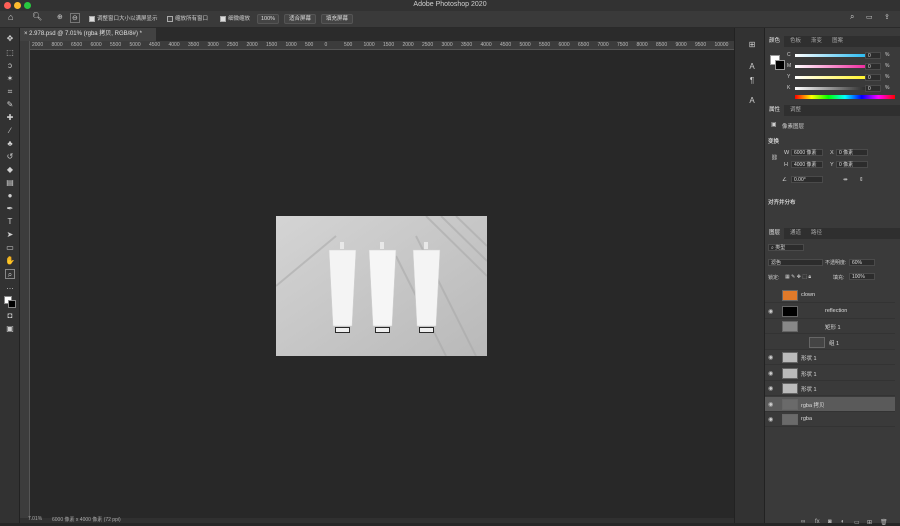 The height and width of the screenshot is (526, 900). What do you see at coordinates (833, 327) in the screenshot?
I see `layer-name: 矩形 1` at bounding box center [833, 327].